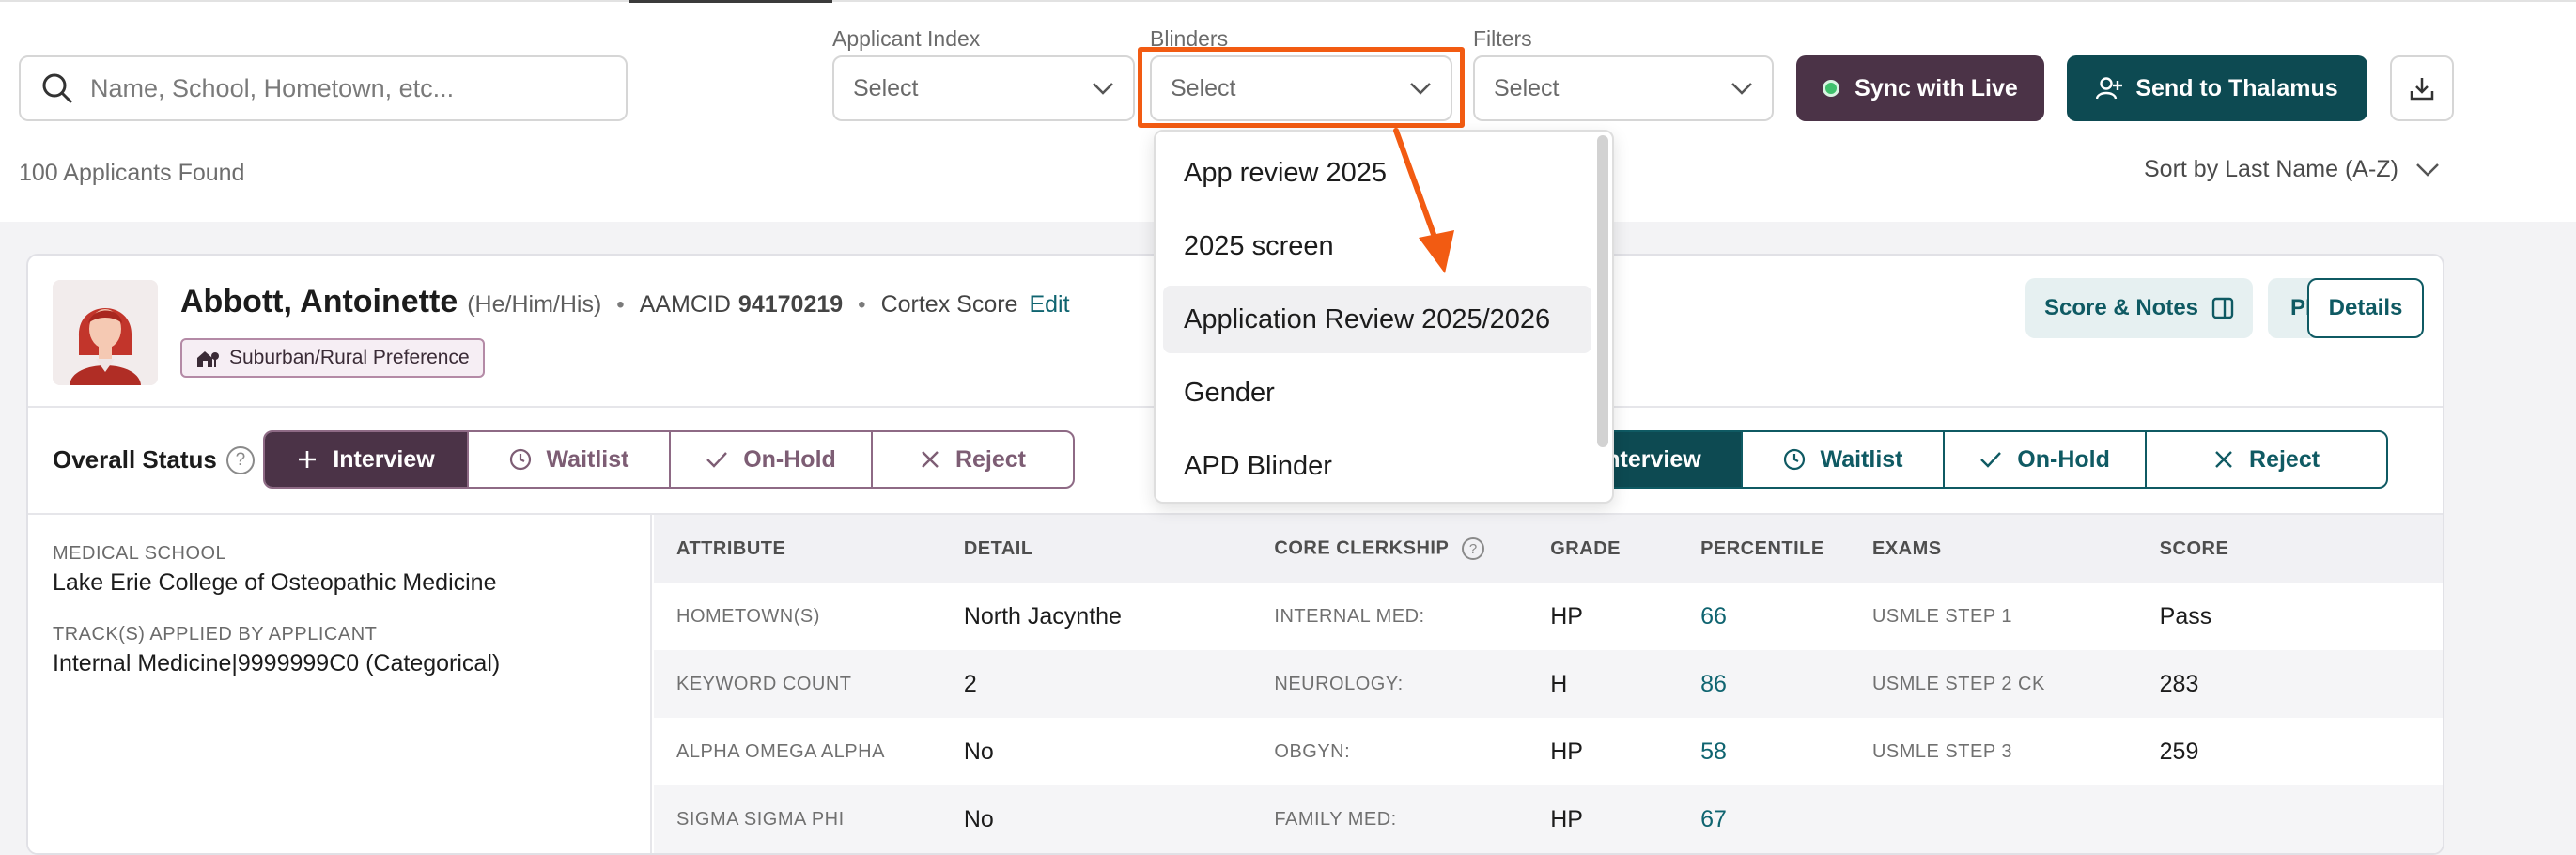 The height and width of the screenshot is (855, 2576). What do you see at coordinates (1764, 549) in the screenshot?
I see `column-header: PERCENTILE` at bounding box center [1764, 549].